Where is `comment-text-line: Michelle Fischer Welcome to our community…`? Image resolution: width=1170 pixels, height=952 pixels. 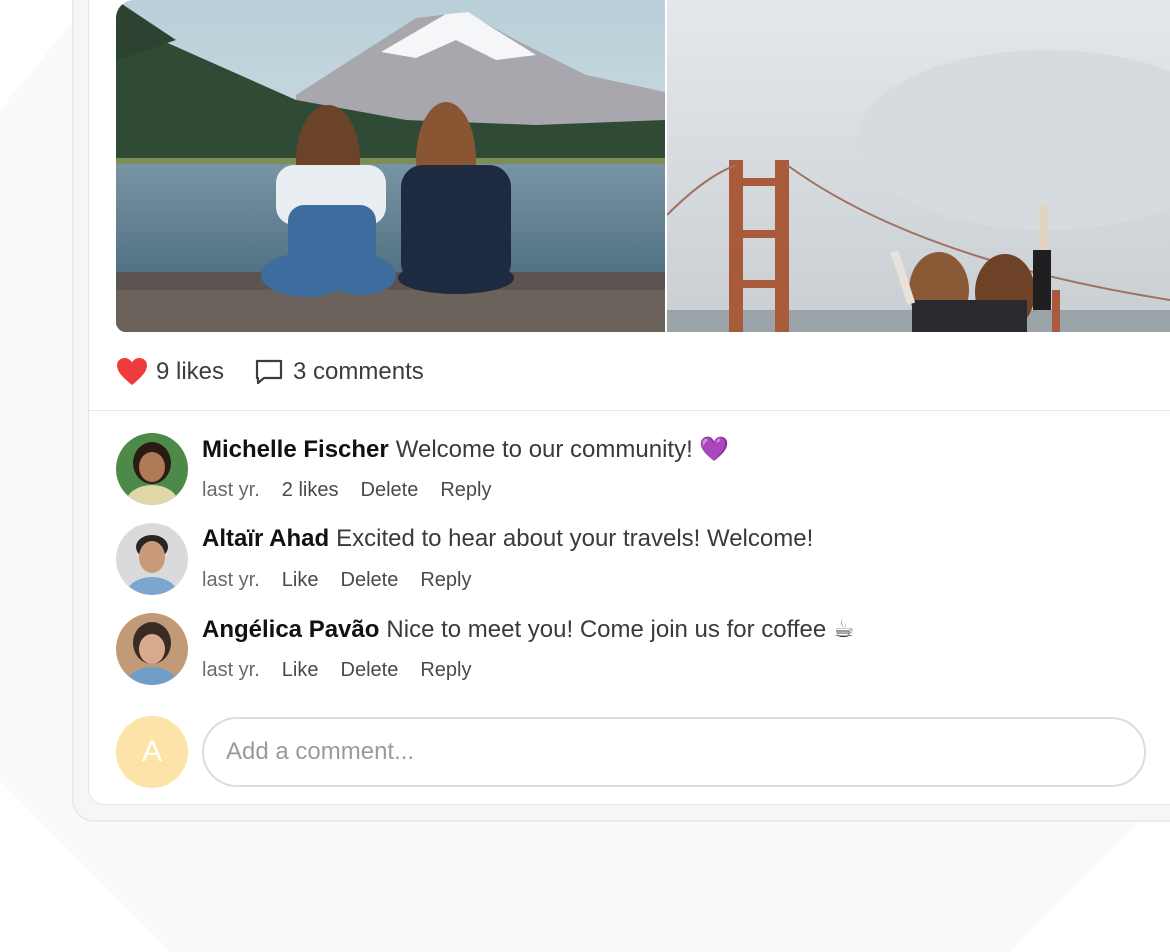
comment-text-line: Michelle Fischer Welcome to our community… is located at coordinates (465, 449).